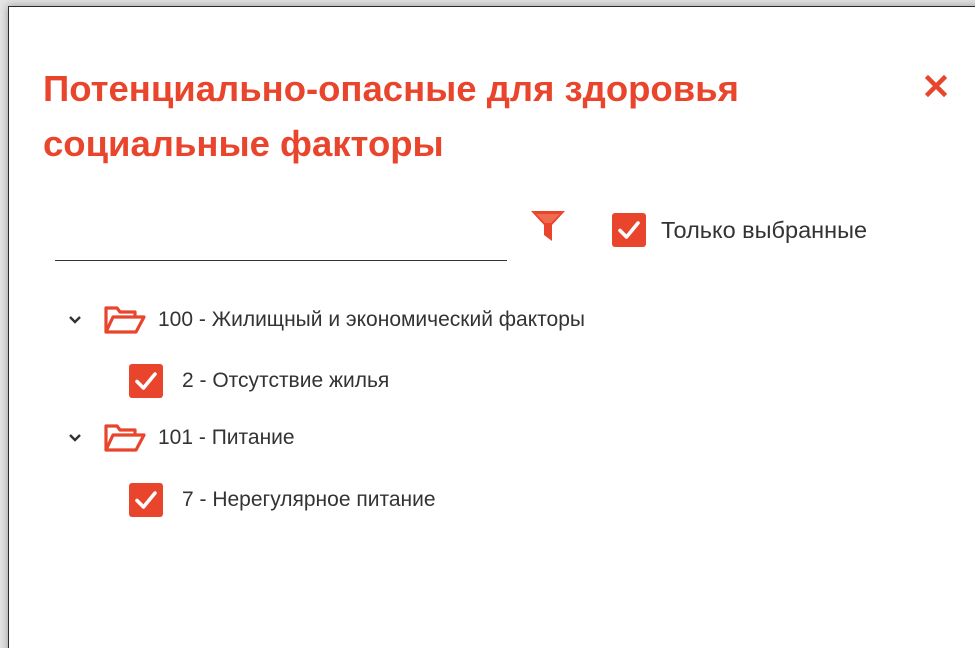  What do you see at coordinates (286, 380) in the screenshot?
I see `tree-item-label: 2 - Отсутствие жилья` at bounding box center [286, 380].